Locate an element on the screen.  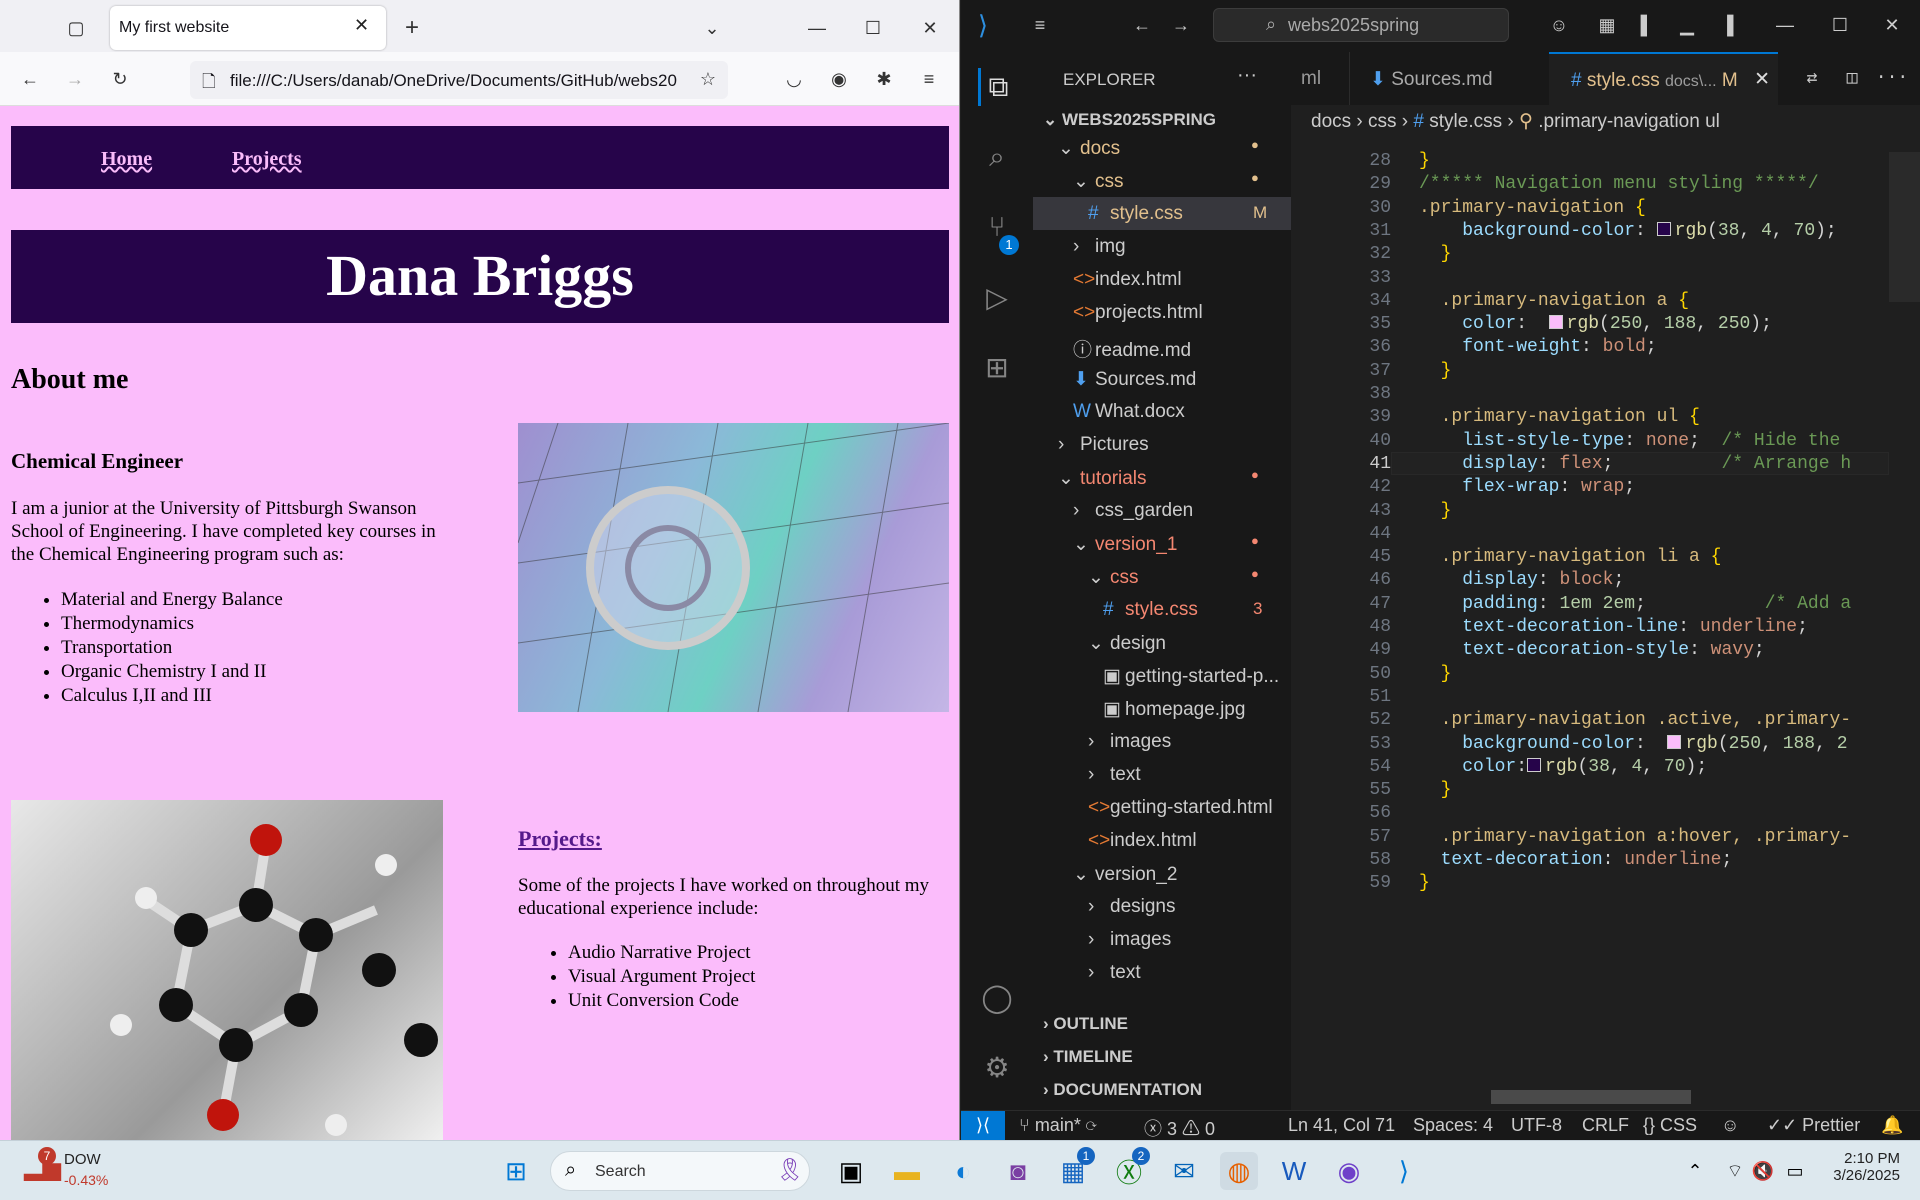
code-line: text-decoration: underline; is located at coordinates (1576, 860).